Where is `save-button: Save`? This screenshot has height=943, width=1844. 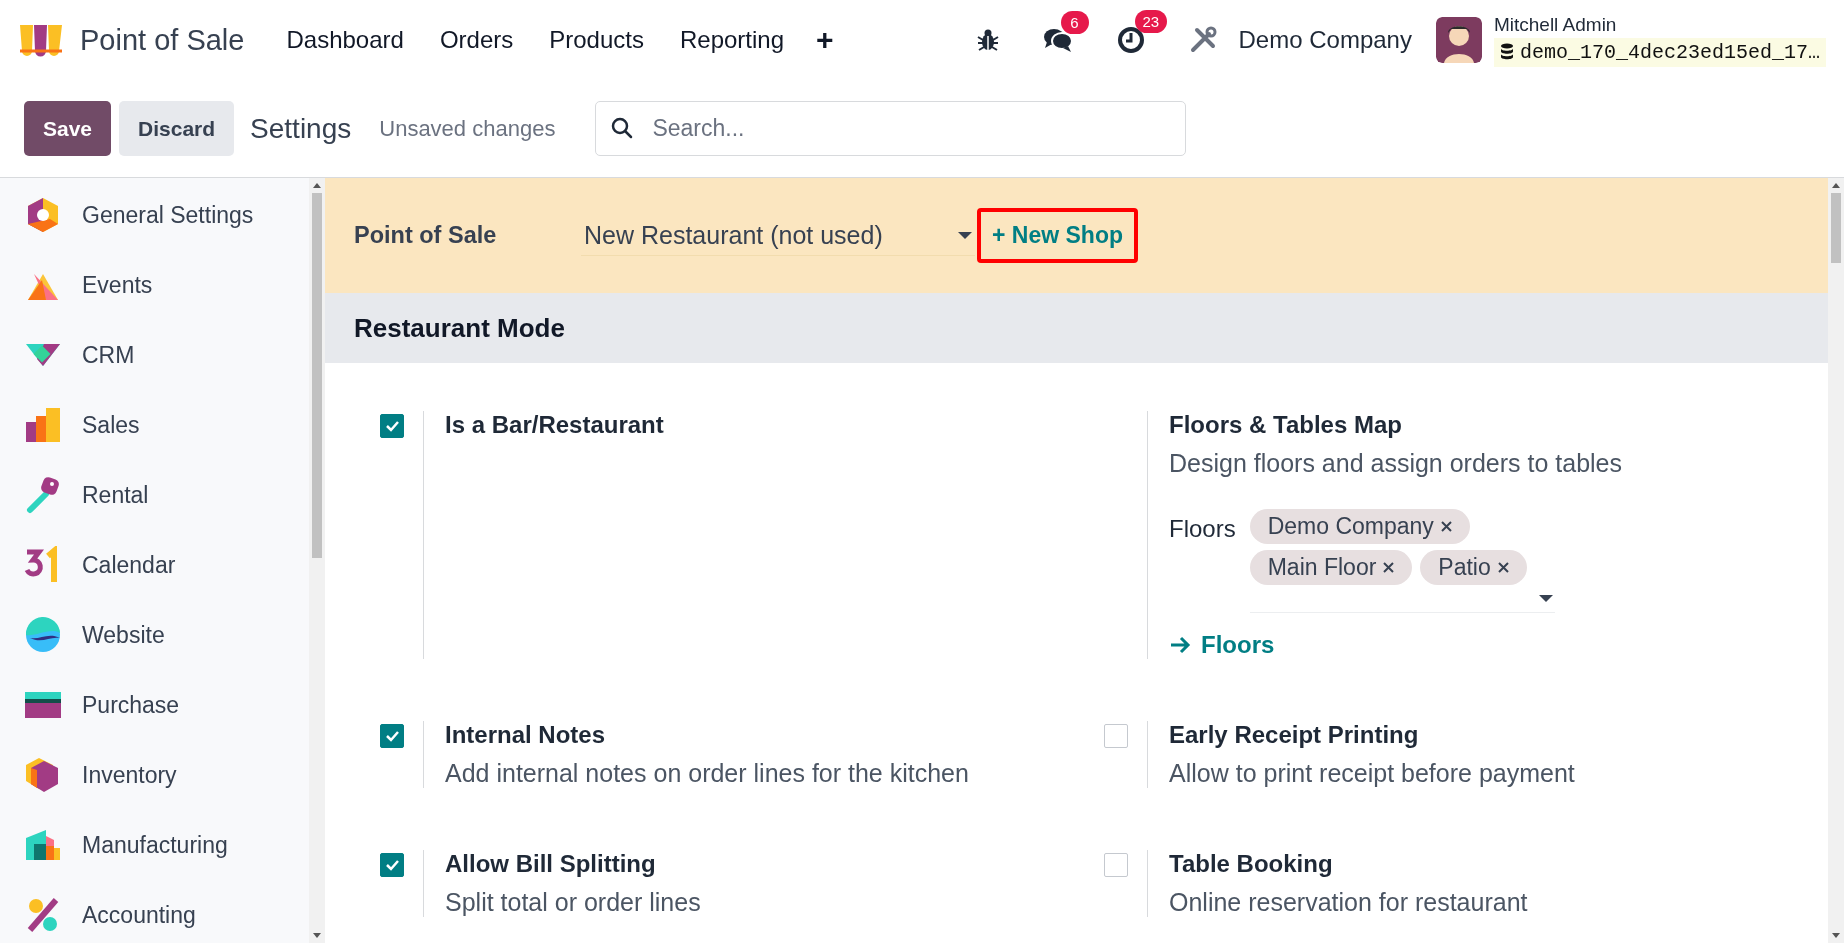 save-button: Save is located at coordinates (68, 128).